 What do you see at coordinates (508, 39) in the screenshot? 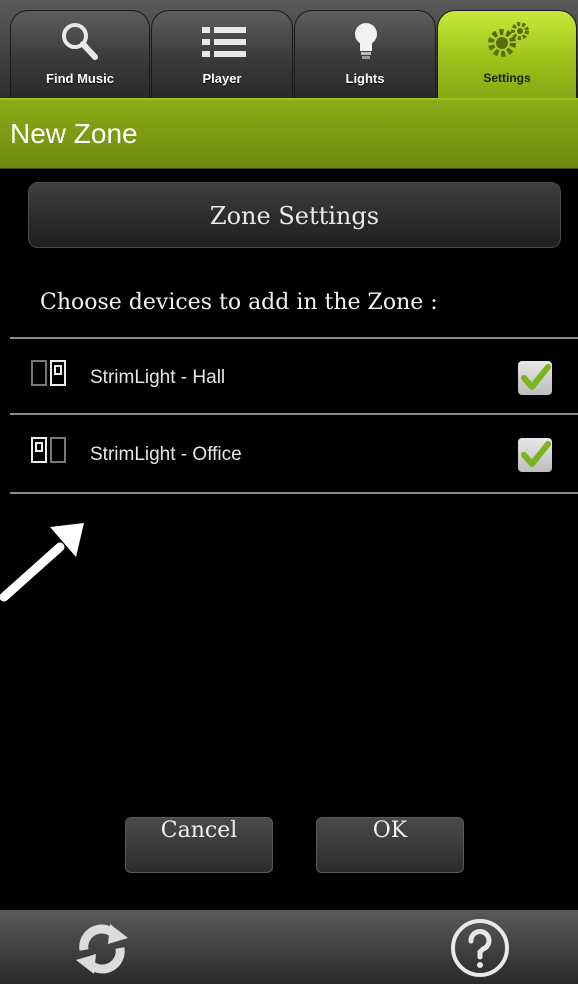
I see `gear-icon` at bounding box center [508, 39].